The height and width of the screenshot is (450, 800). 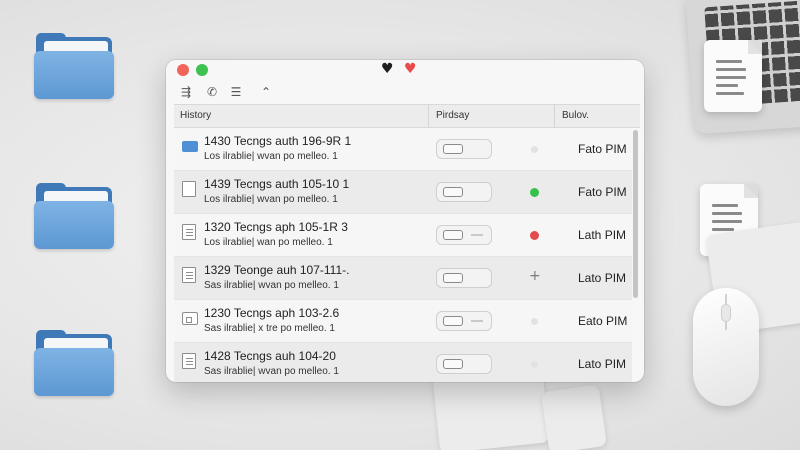 I want to click on text-icon: ☰, so click(x=236, y=92).